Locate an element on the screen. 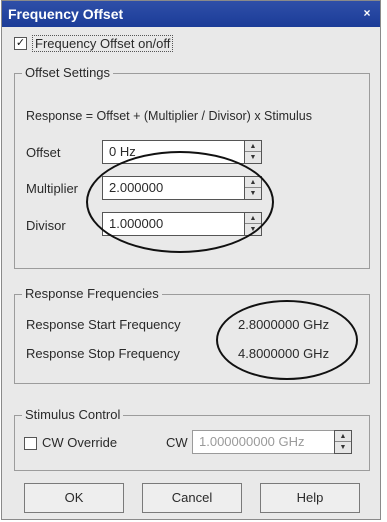 The image size is (387, 522). divisor-input: 1.000000 is located at coordinates (173, 224).